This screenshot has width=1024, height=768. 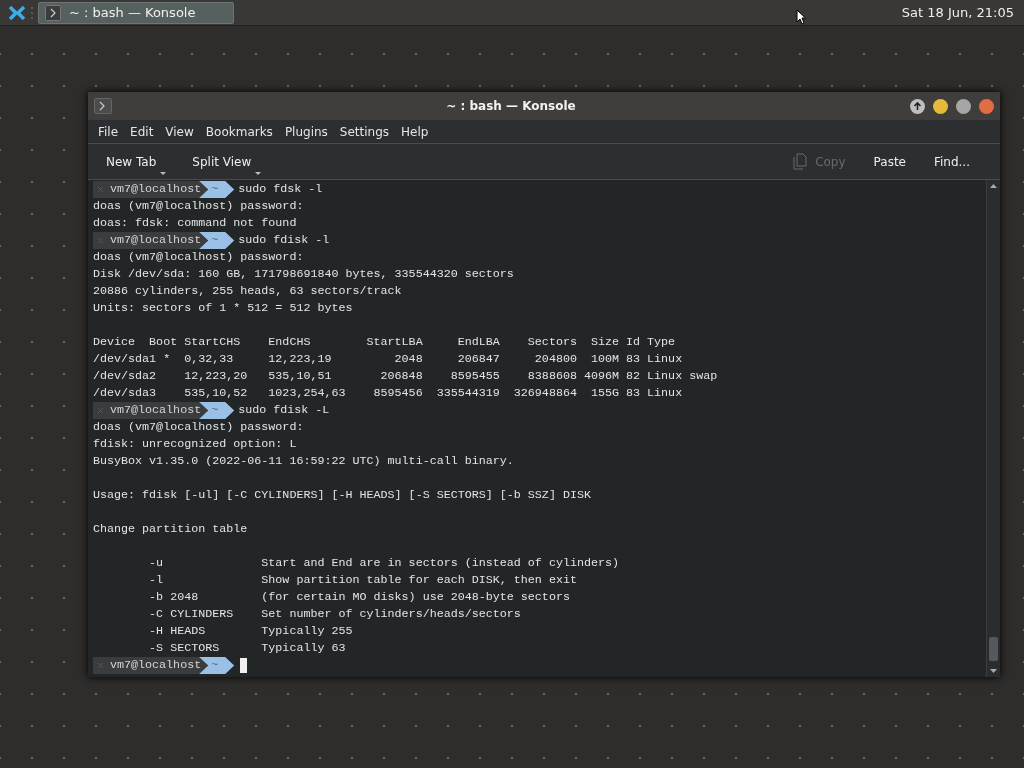 What do you see at coordinates (388, 393) in the screenshot?
I see `output-text: /dev/sda3 535,10,52 1023,254,63 8595456 335544319 326948864 155G 83 Linux` at bounding box center [388, 393].